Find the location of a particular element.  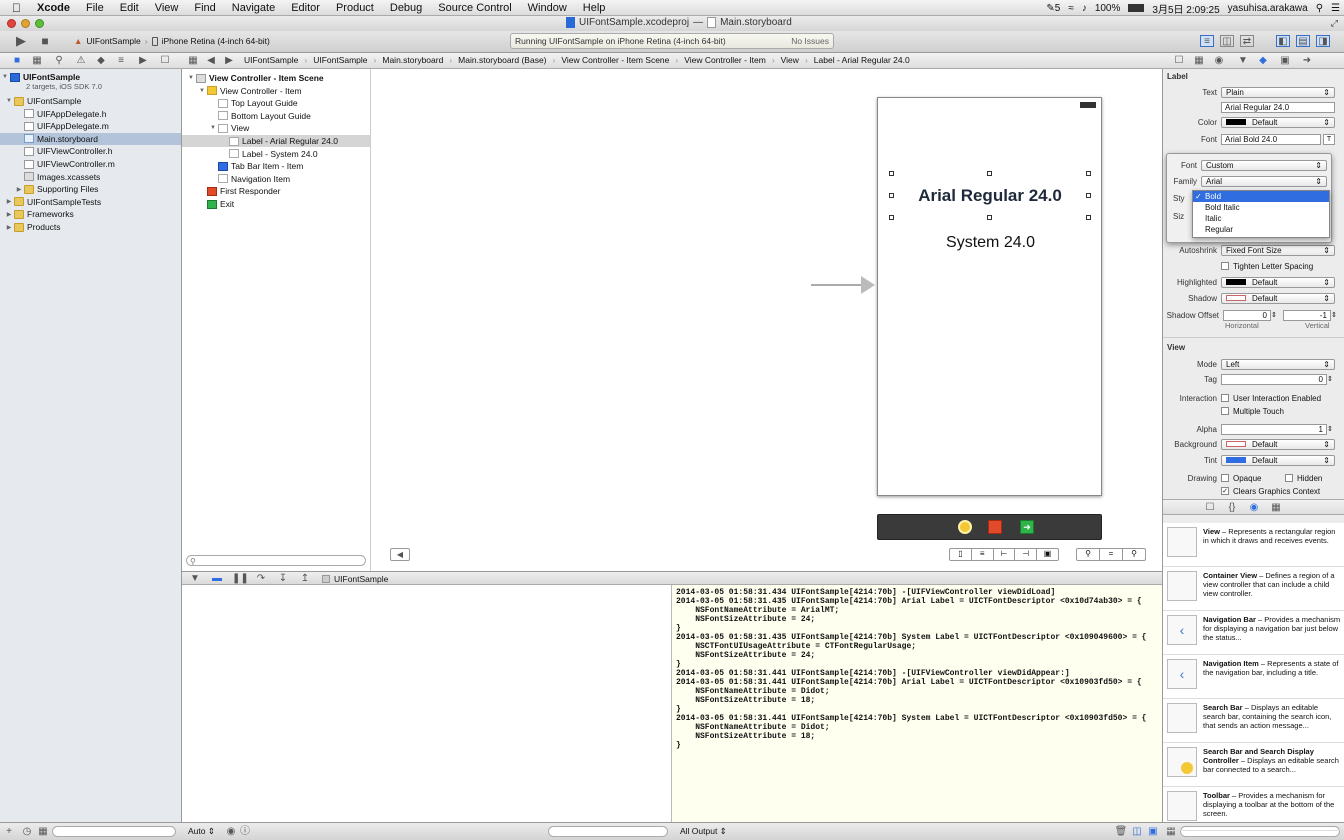

minimize-window-button is located at coordinates (25, 23).